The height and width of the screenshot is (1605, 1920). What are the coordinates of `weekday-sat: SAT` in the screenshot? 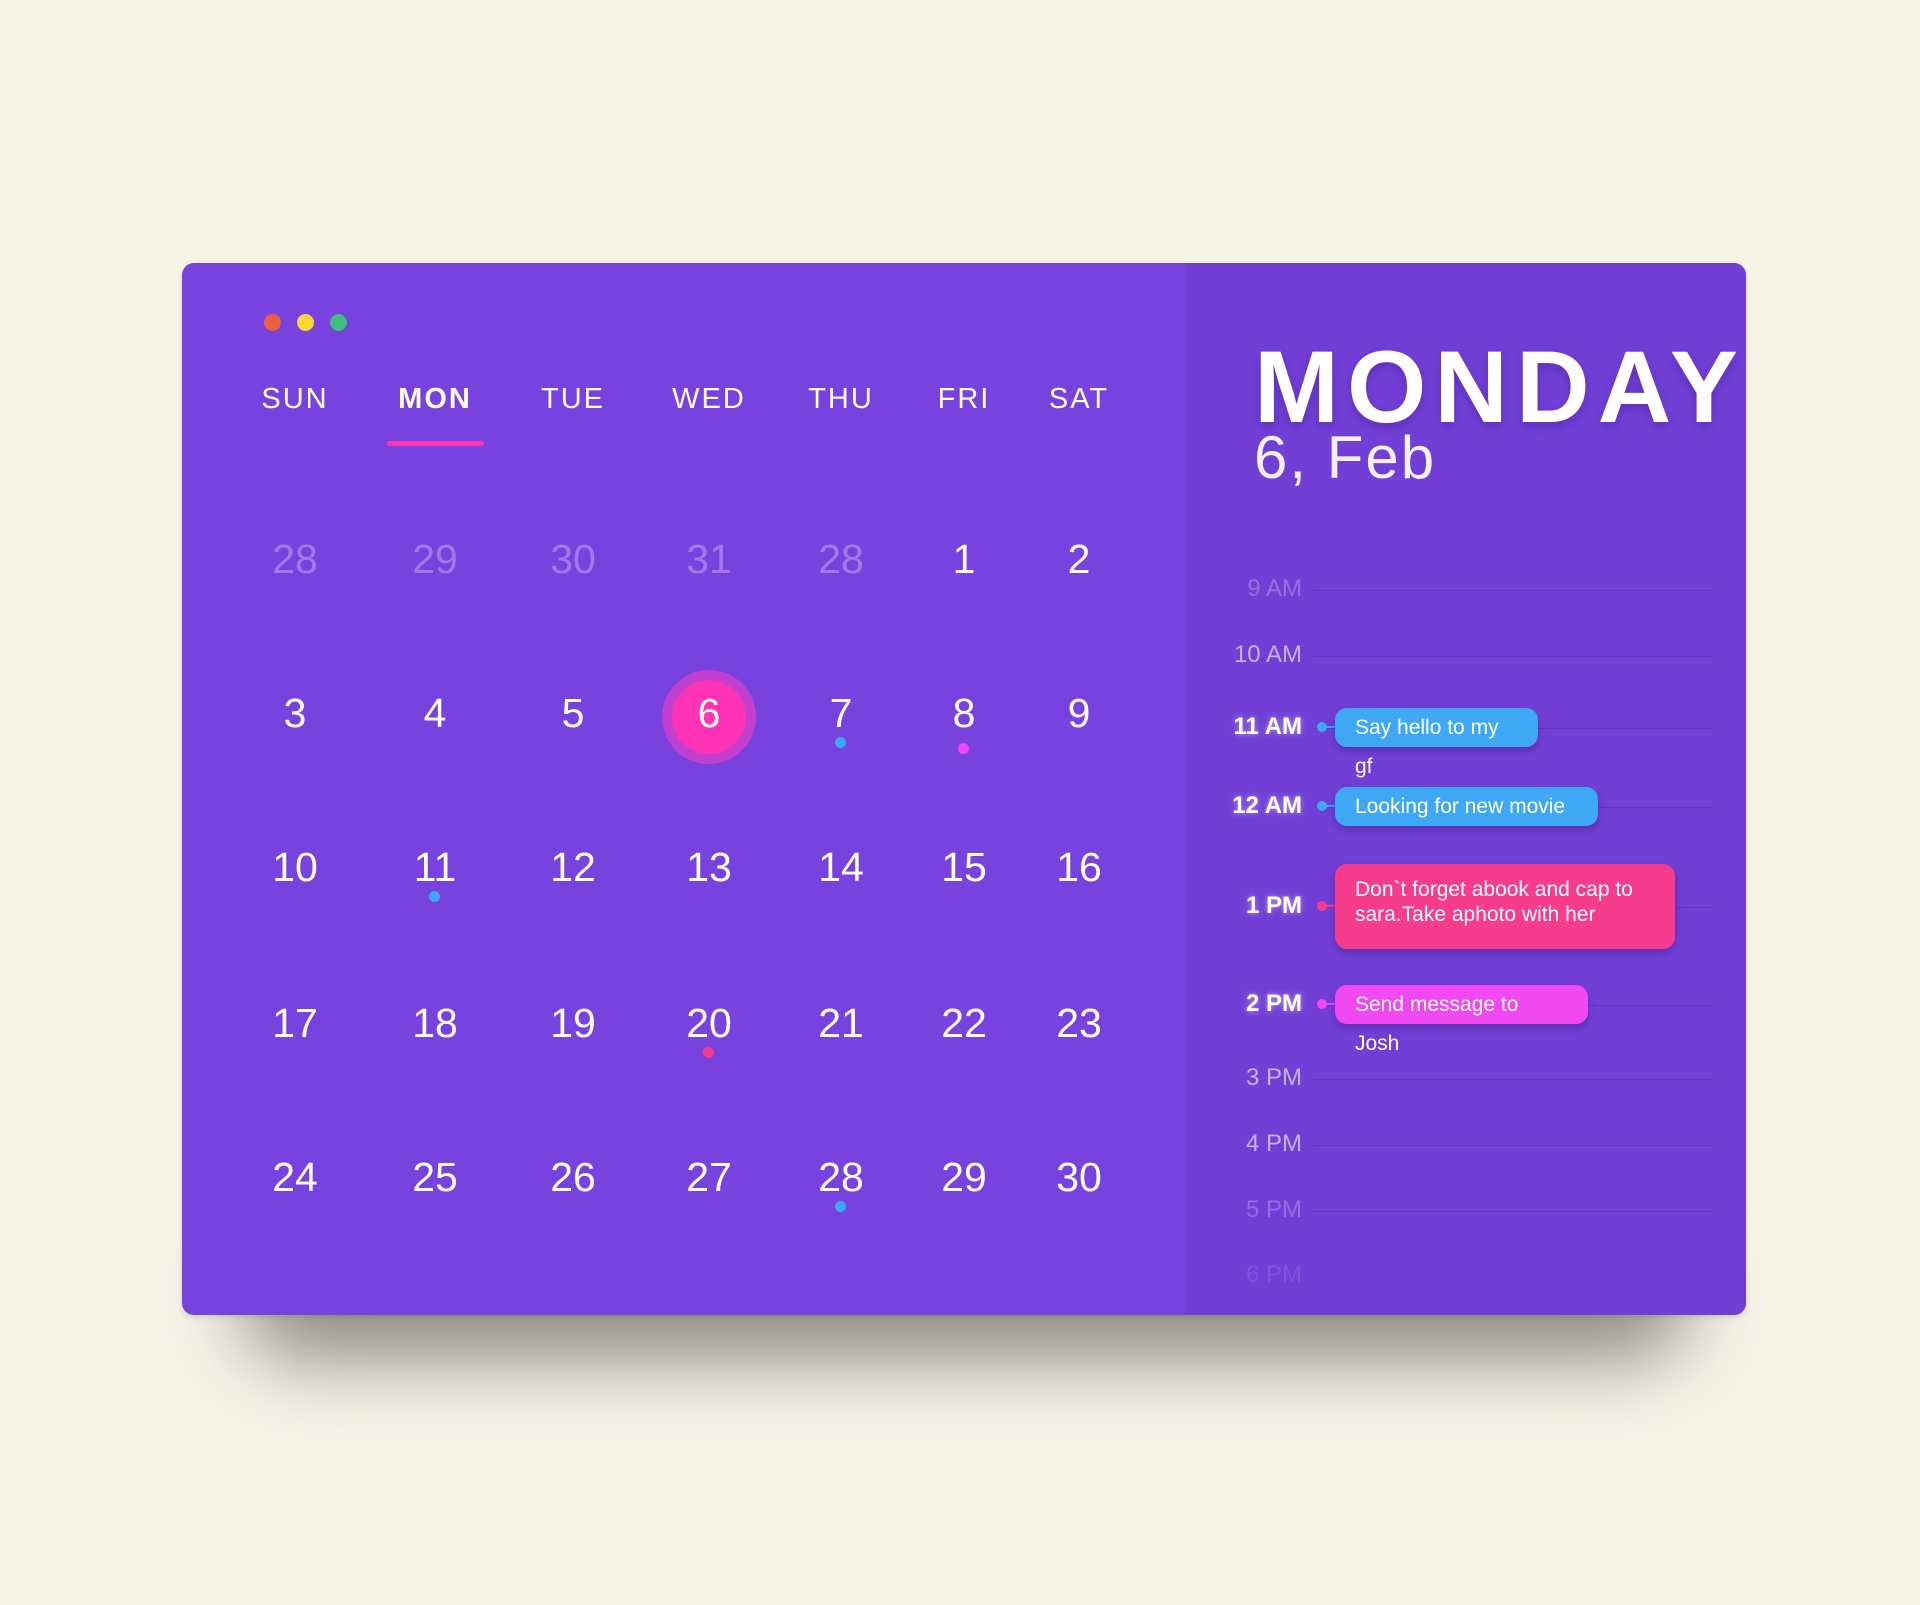 It's located at (1079, 399).